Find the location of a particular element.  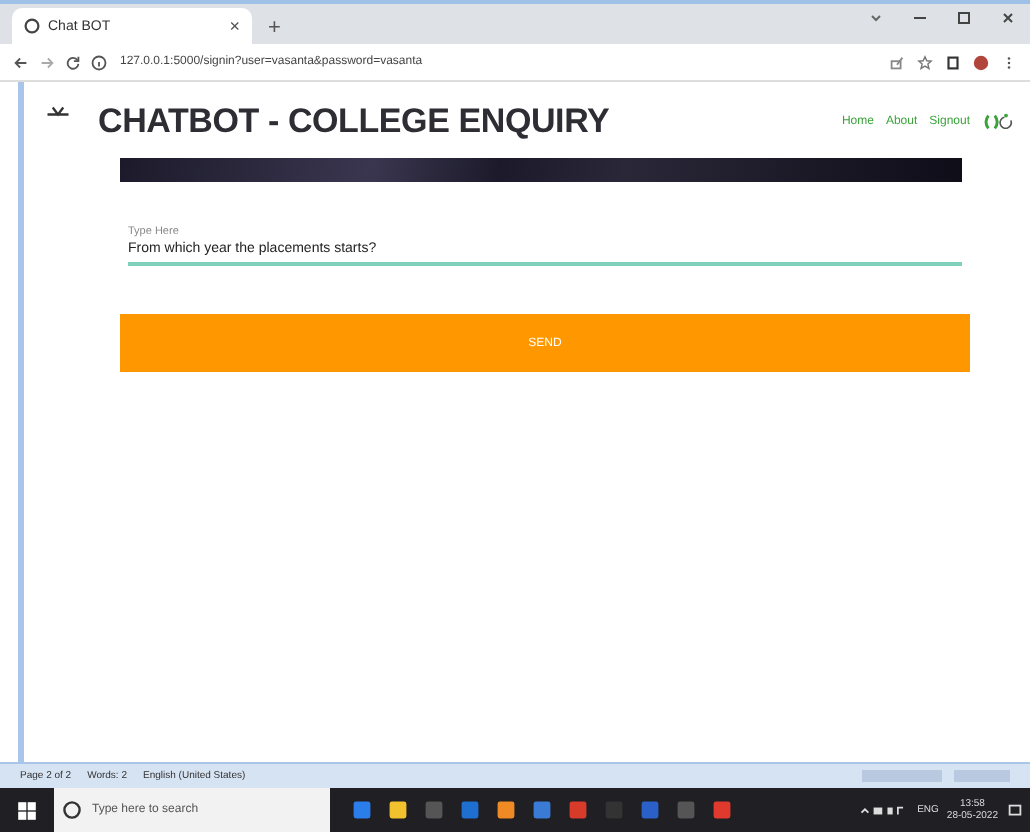

notification-icon is located at coordinates (1015, 810).